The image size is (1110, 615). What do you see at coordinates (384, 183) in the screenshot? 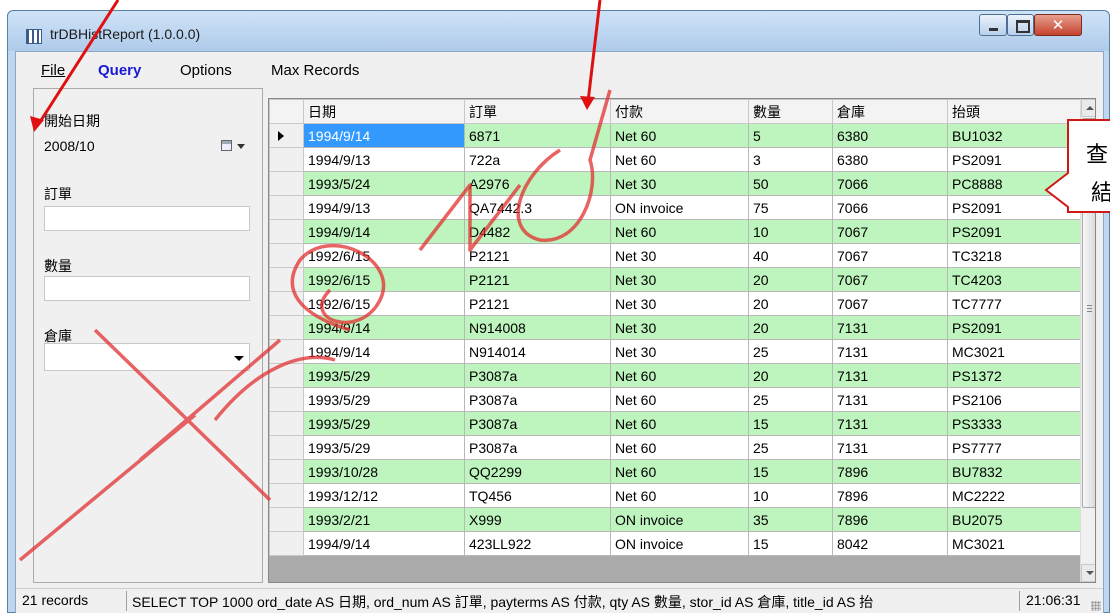
I see `table-cell: 1993/5/24` at bounding box center [384, 183].